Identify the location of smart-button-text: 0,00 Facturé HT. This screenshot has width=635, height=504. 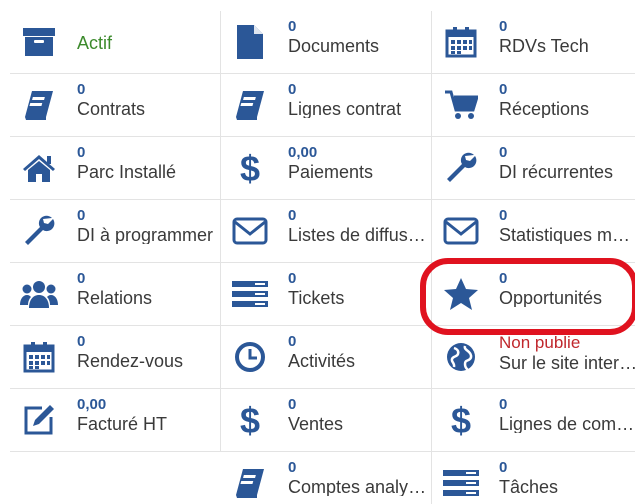
(147, 415).